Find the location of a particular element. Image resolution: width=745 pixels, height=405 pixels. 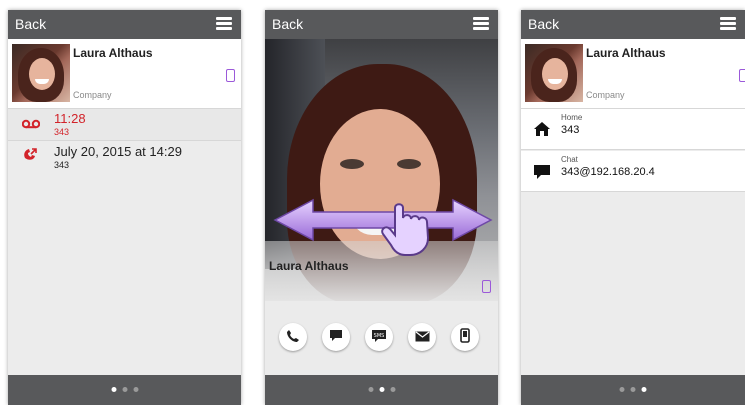

sms-button: SMS is located at coordinates (379, 337).